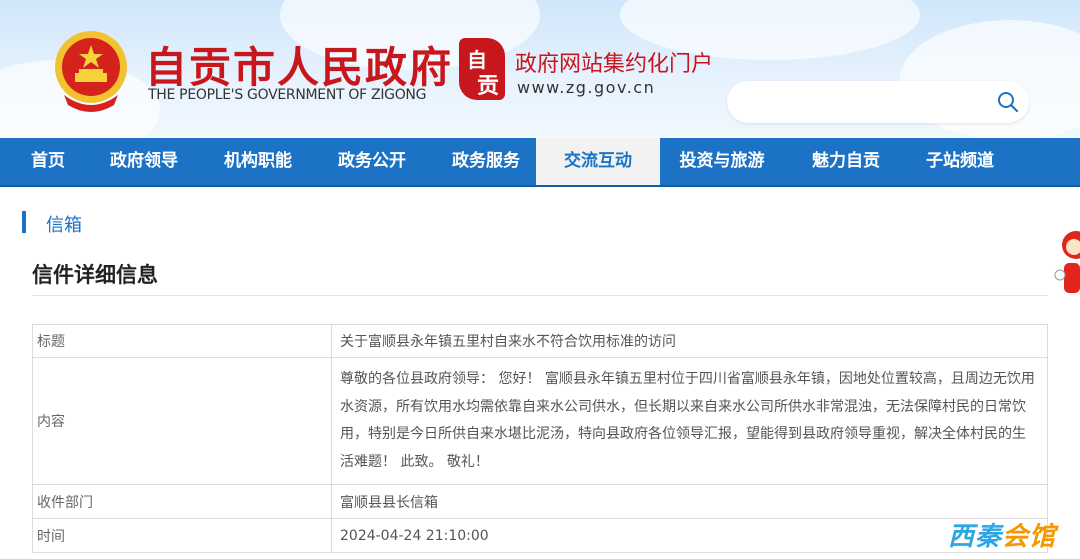 Image resolution: width=1080 pixels, height=559 pixels. What do you see at coordinates (488, 86) in the screenshot?
I see `seal-char-2: 贡` at bounding box center [488, 86].